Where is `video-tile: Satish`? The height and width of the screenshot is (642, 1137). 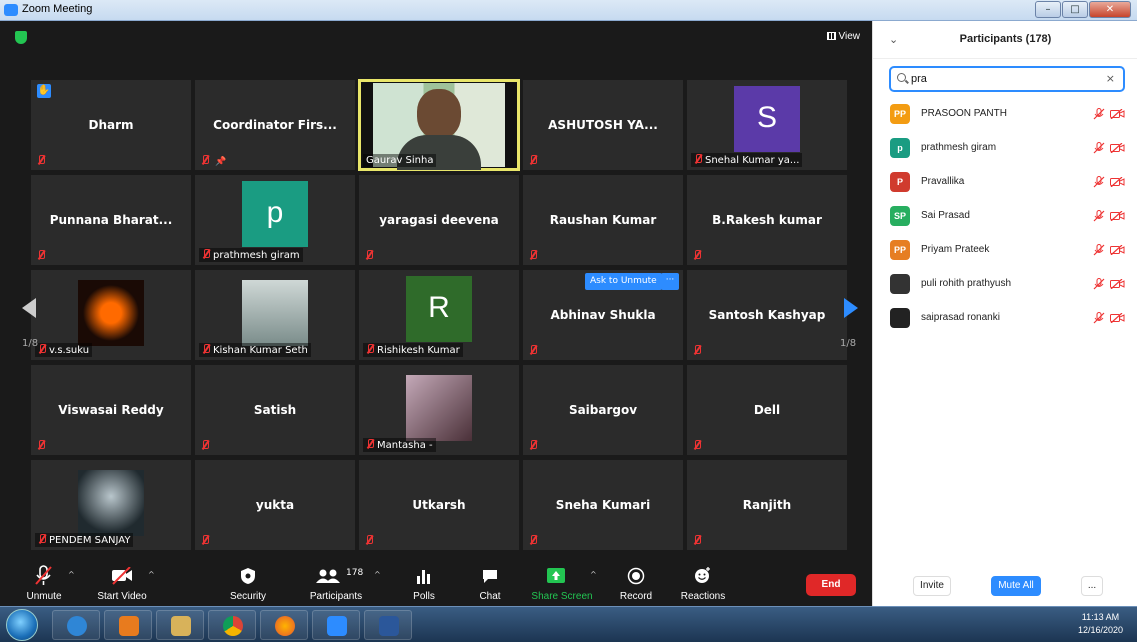
video-tile: Satish is located at coordinates (275, 410).